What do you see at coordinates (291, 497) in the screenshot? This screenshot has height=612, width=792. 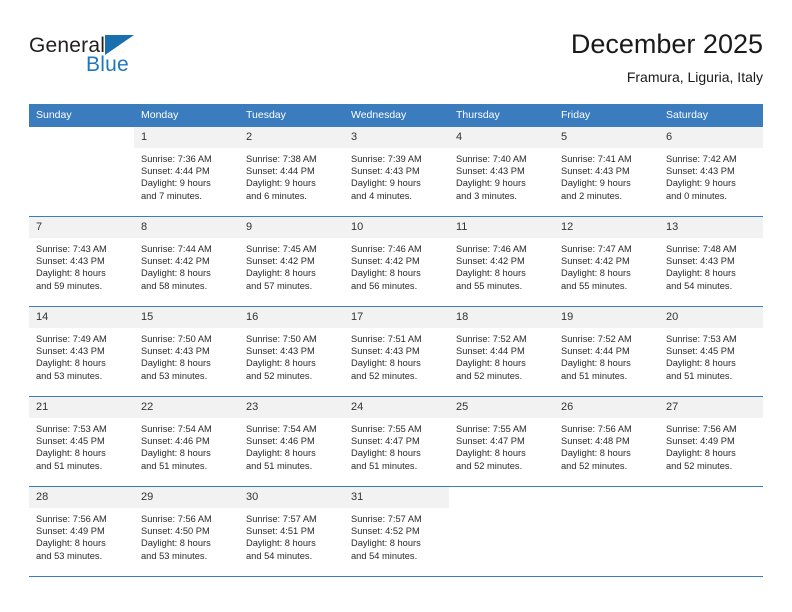 I see `day-number: 30` at bounding box center [291, 497].